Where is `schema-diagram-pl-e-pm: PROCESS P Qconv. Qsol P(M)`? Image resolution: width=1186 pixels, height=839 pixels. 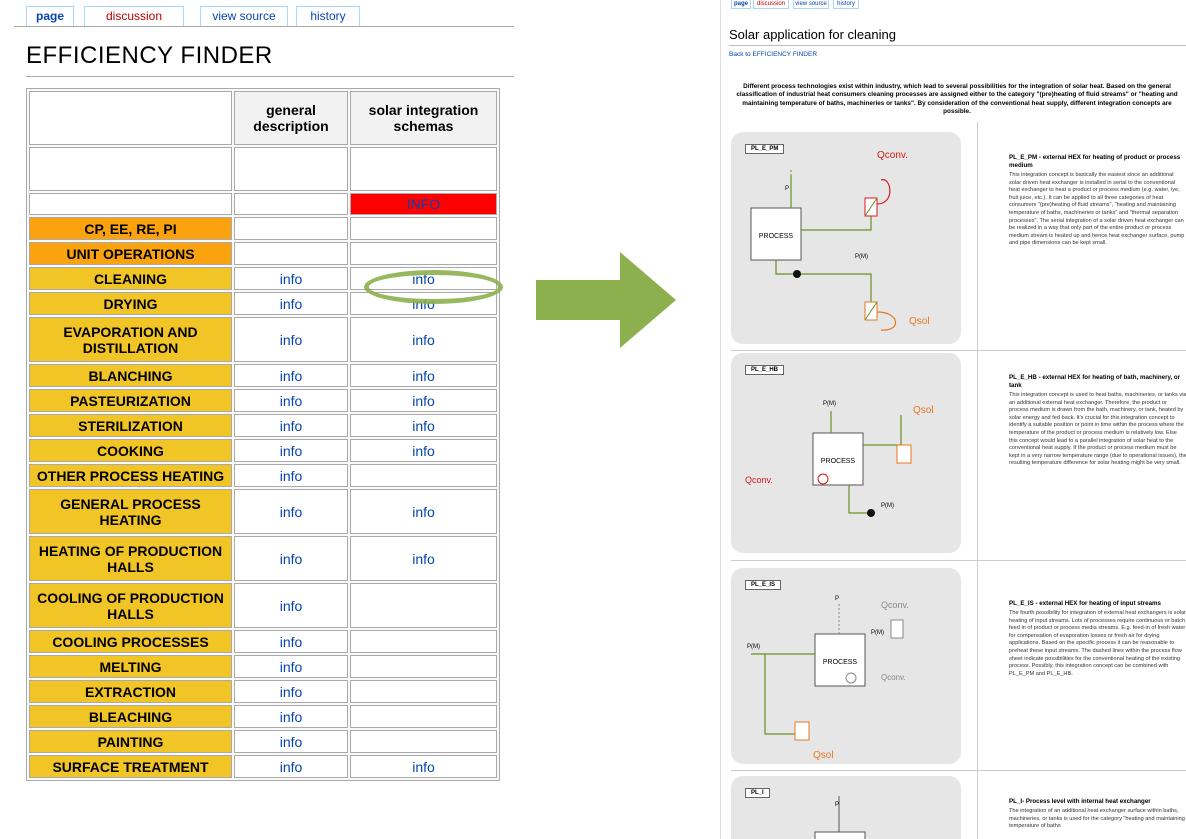
schema-diagram-pl-e-pm: PROCESS P Qconv. Qsol P(M) is located at coordinates (840, 240).